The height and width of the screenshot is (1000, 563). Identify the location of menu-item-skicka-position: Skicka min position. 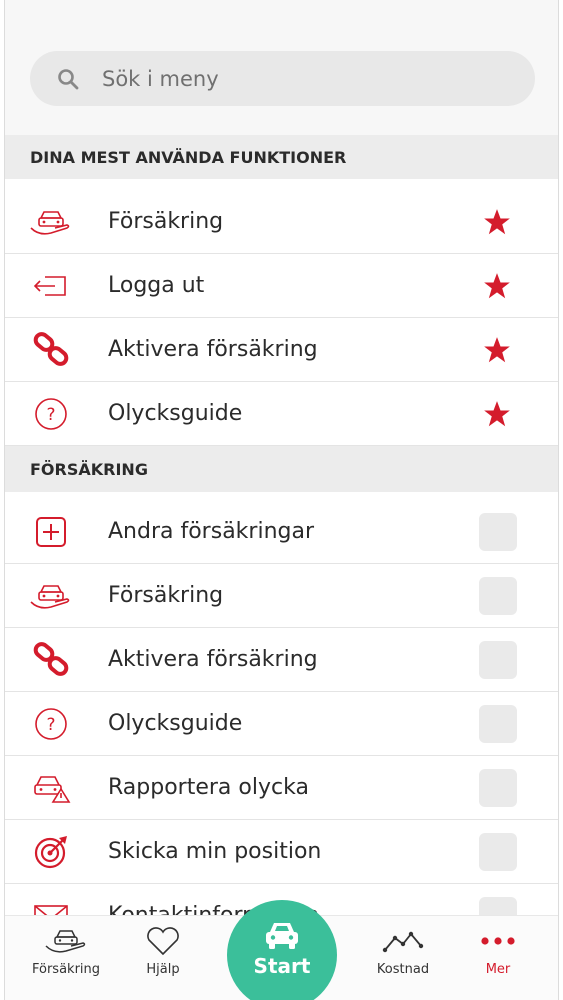
(281, 852).